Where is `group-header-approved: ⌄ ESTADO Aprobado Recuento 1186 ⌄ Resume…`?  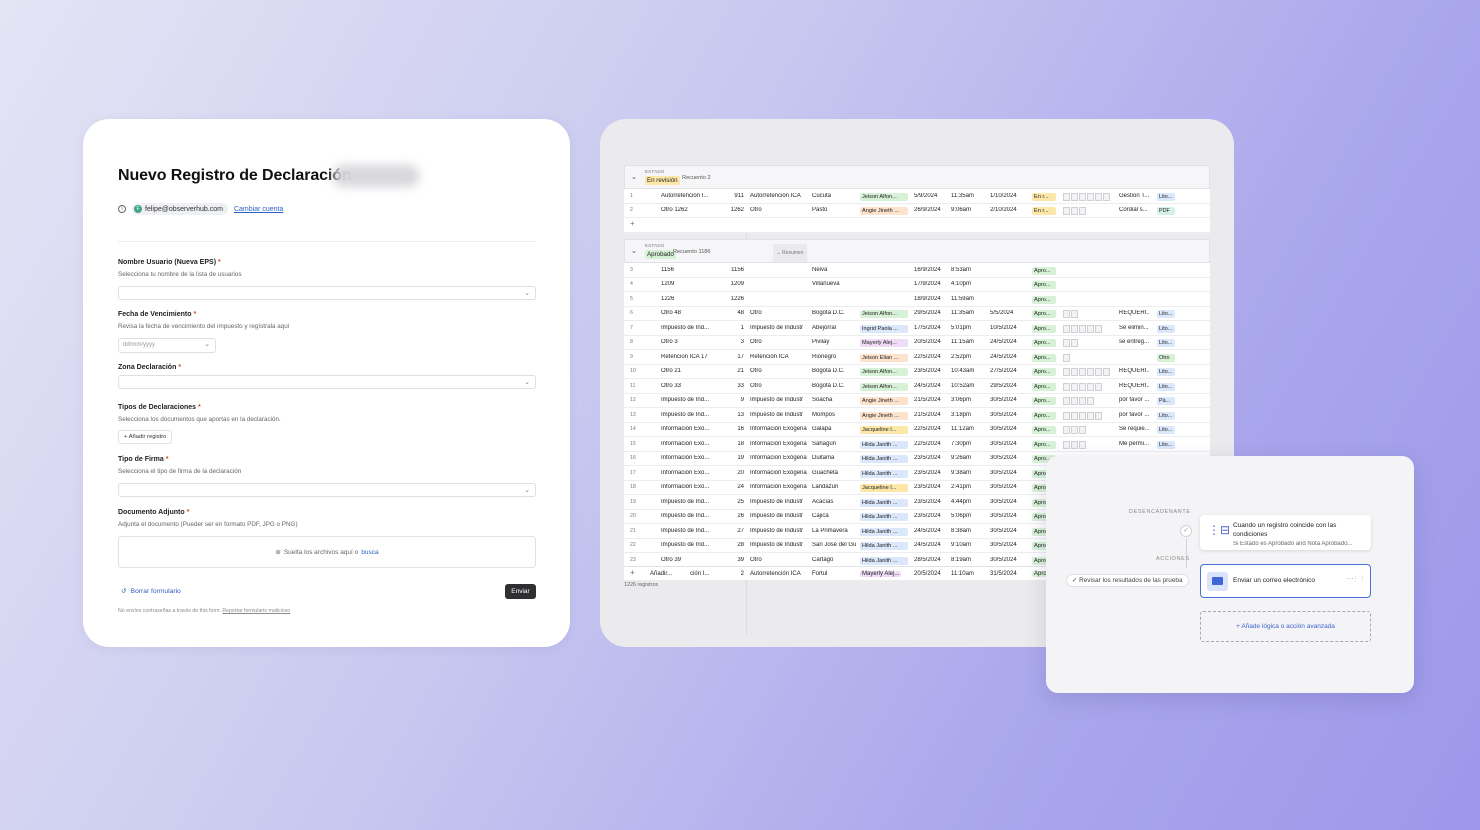
group-header-approved: ⌄ ESTADO Aprobado Recuento 1186 ⌄ Resume… is located at coordinates (917, 251).